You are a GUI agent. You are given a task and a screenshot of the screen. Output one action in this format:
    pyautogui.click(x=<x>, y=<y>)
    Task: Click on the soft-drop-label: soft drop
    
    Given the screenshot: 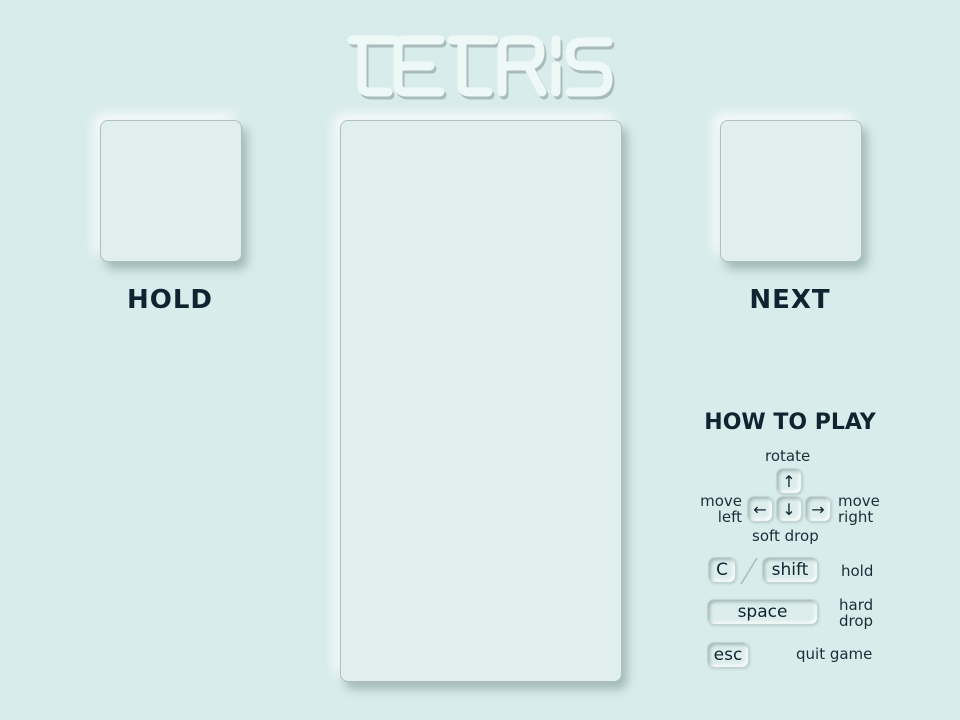 What is the action you would take?
    pyautogui.click(x=785, y=536)
    